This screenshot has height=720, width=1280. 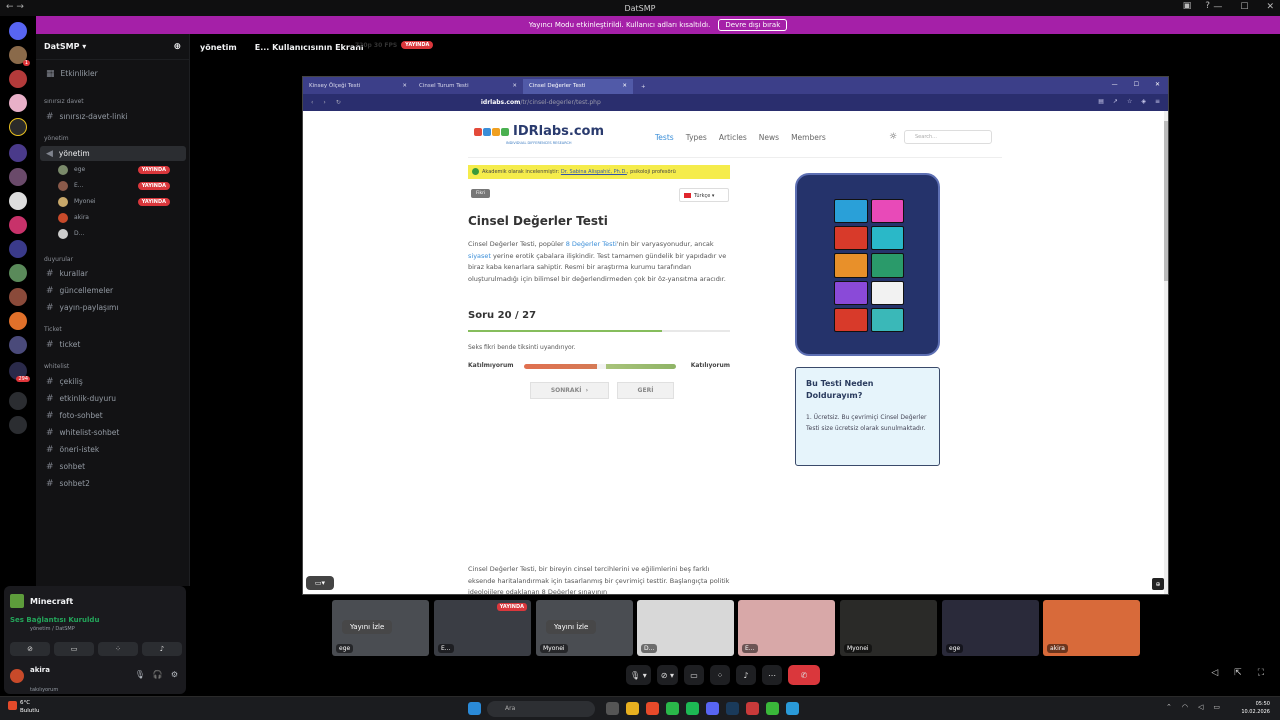 I want to click on popout-icon: ⇱, so click(x=1238, y=673).